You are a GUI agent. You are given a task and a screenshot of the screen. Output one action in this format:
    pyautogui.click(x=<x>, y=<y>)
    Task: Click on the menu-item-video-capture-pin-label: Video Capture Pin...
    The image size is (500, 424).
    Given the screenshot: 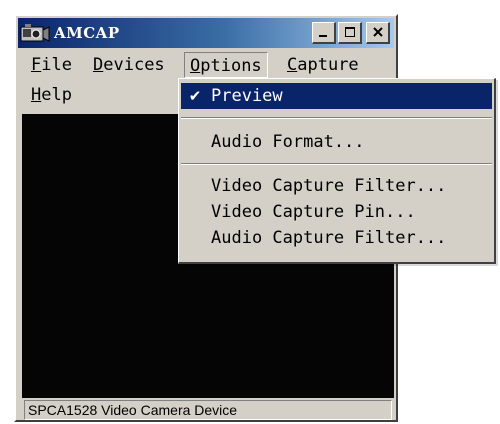 What is the action you would take?
    pyautogui.click(x=313, y=212)
    